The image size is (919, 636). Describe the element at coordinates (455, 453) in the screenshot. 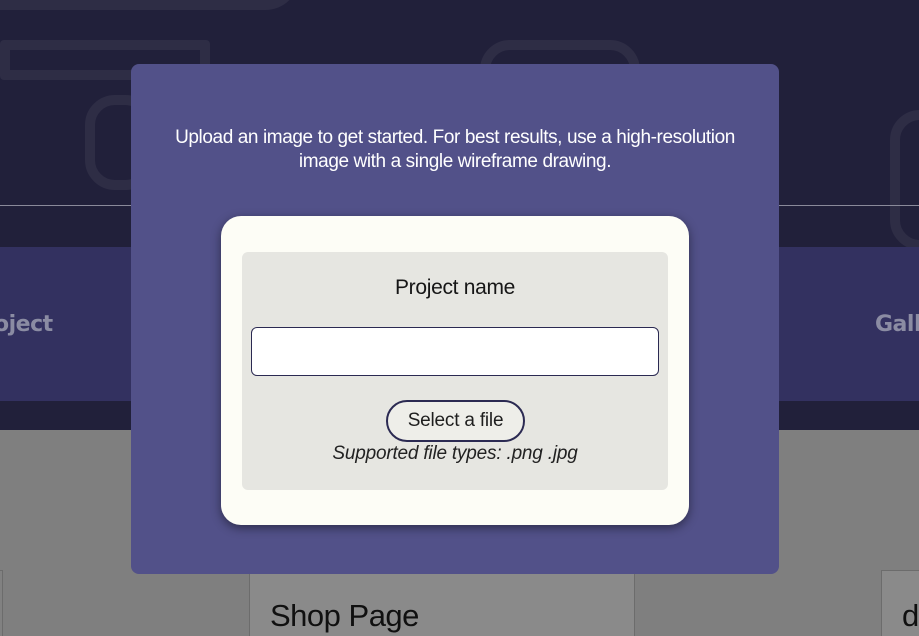

I see `supported-file-types: Supported file types: .png .jpg` at that location.